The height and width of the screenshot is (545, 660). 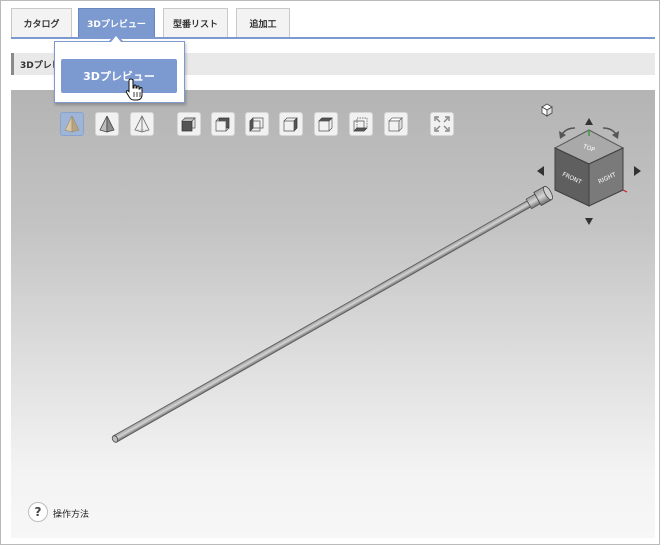 I want to click on help-icon: ?, so click(x=38, y=512).